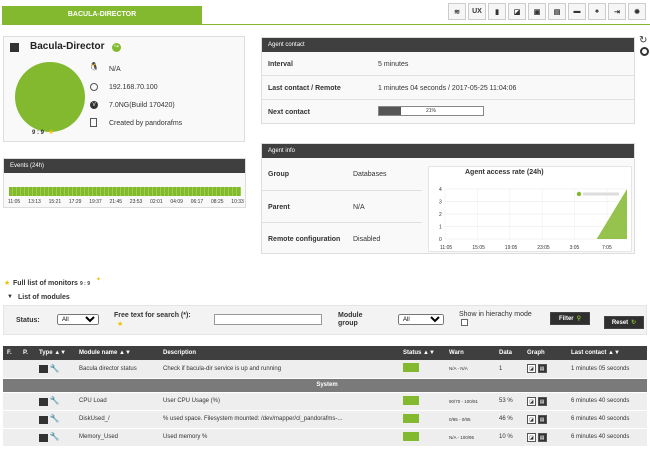  What do you see at coordinates (55, 353) in the screenshot?
I see `col-header-type: Type ▲▼` at bounding box center [55, 353].